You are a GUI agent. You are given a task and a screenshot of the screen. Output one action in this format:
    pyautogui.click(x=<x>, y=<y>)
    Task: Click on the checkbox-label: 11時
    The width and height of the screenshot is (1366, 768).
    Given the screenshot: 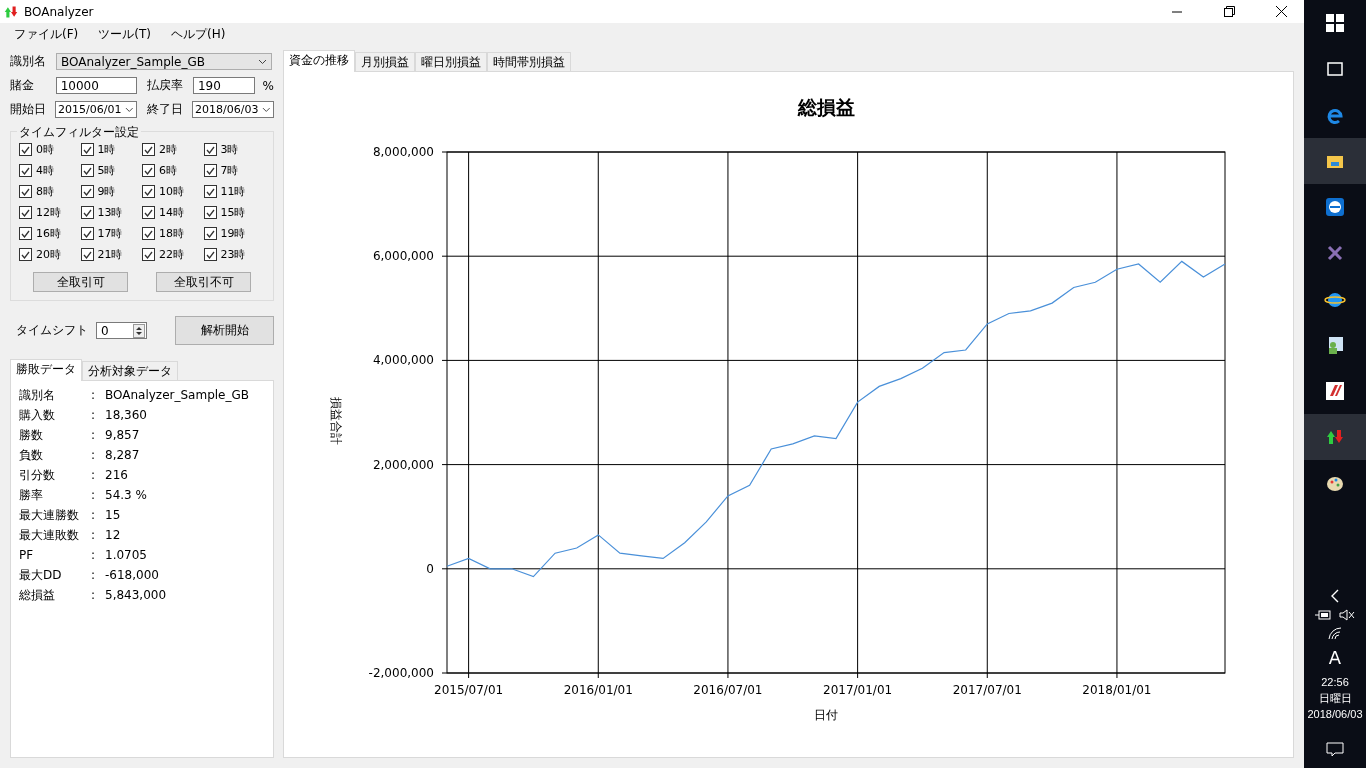 What is the action you would take?
    pyautogui.click(x=233, y=191)
    